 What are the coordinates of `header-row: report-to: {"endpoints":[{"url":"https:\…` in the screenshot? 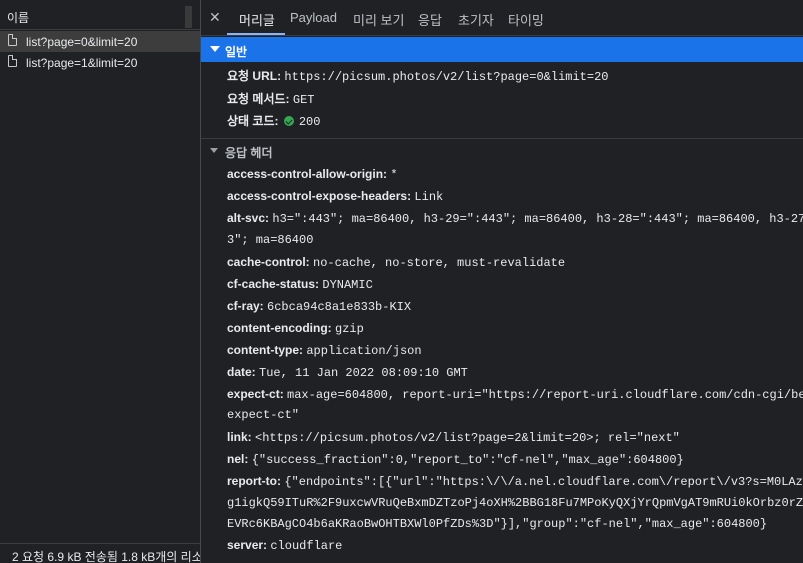 It's located at (515, 481).